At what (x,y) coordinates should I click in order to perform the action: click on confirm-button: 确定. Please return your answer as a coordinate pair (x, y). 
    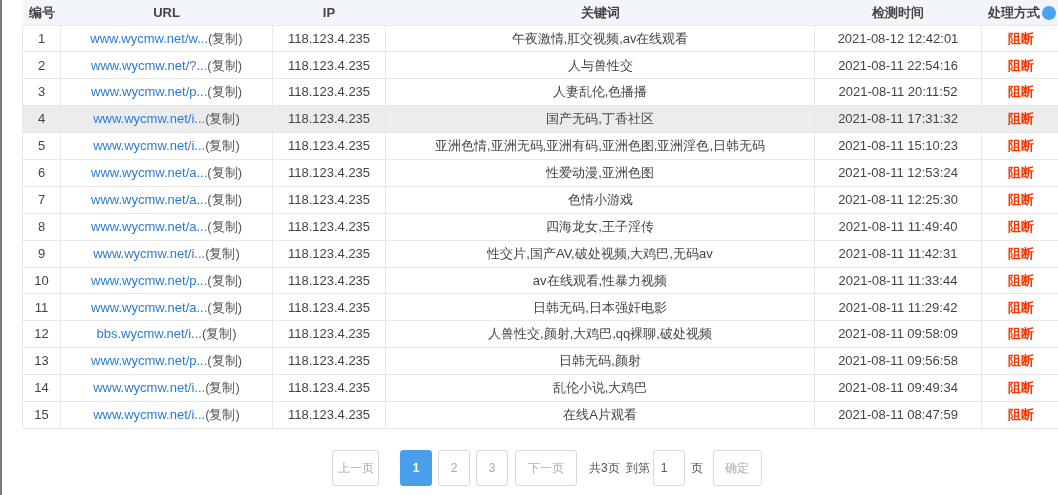
    Looking at the image, I should click on (737, 467).